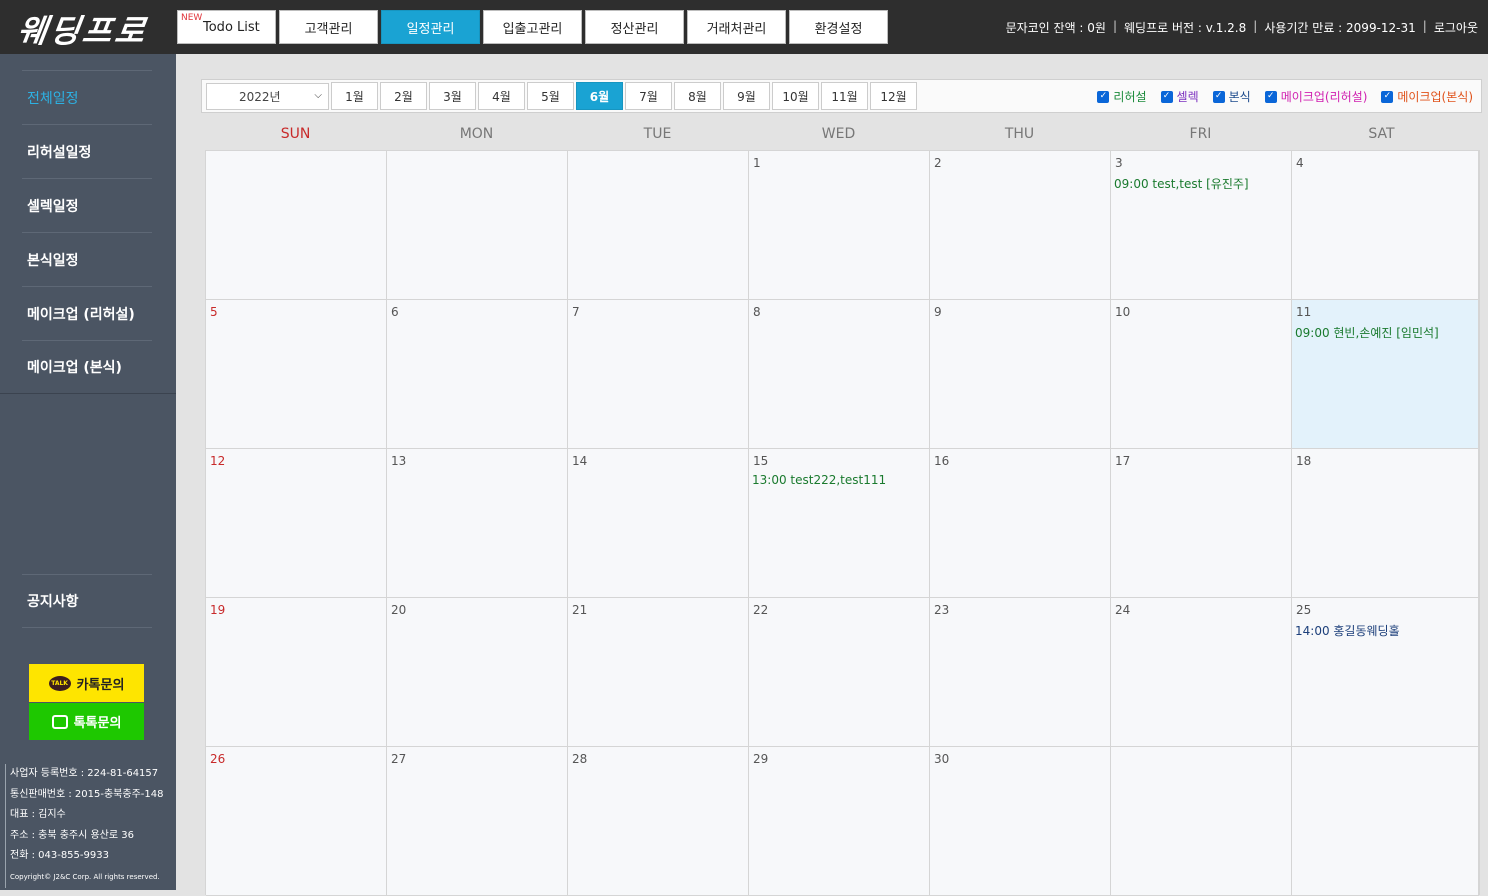  I want to click on year-select: 2022년 ⌵, so click(267, 96).